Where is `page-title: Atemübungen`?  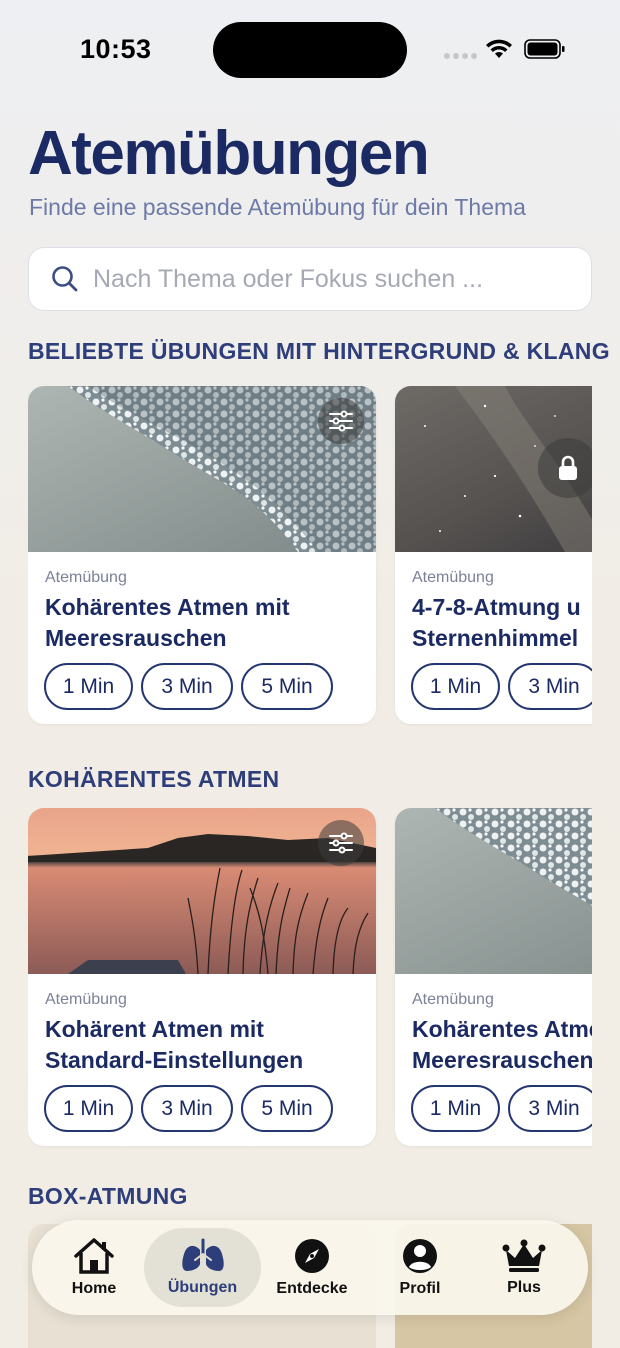 page-title: Atemübungen is located at coordinates (229, 153).